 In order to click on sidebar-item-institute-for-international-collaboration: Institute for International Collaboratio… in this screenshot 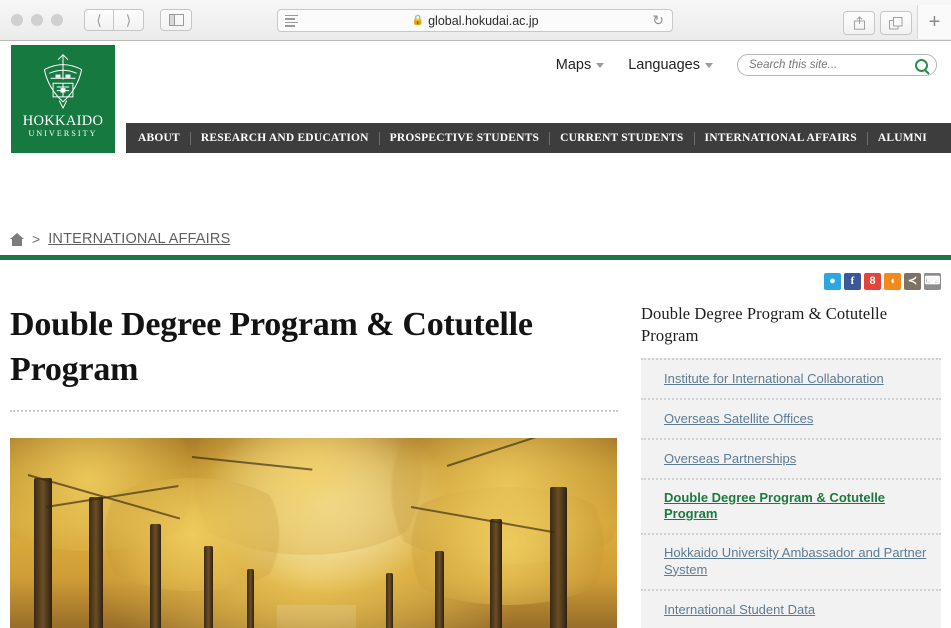, I will do `click(791, 380)`.